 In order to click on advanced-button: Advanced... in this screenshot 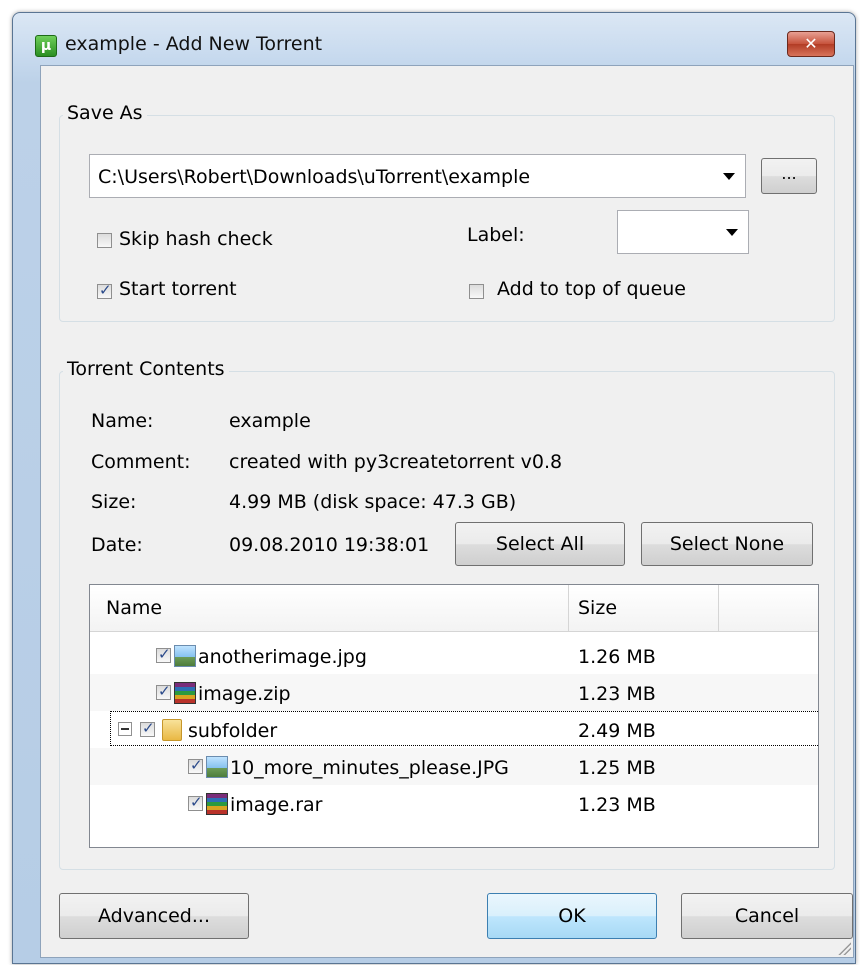, I will do `click(154, 916)`.